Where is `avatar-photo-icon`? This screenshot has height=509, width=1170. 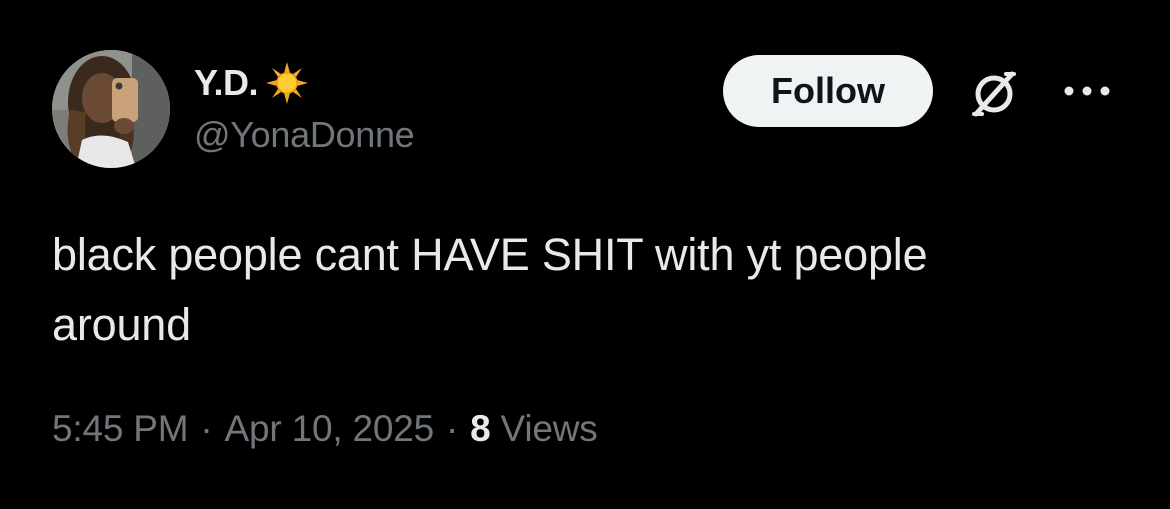
avatar-photo-icon is located at coordinates (111, 109).